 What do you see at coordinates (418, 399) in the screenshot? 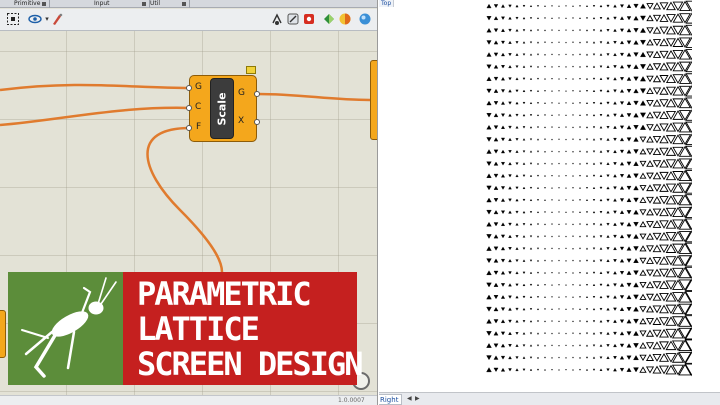
I see `arrow-right-icon: ▶` at bounding box center [418, 399].